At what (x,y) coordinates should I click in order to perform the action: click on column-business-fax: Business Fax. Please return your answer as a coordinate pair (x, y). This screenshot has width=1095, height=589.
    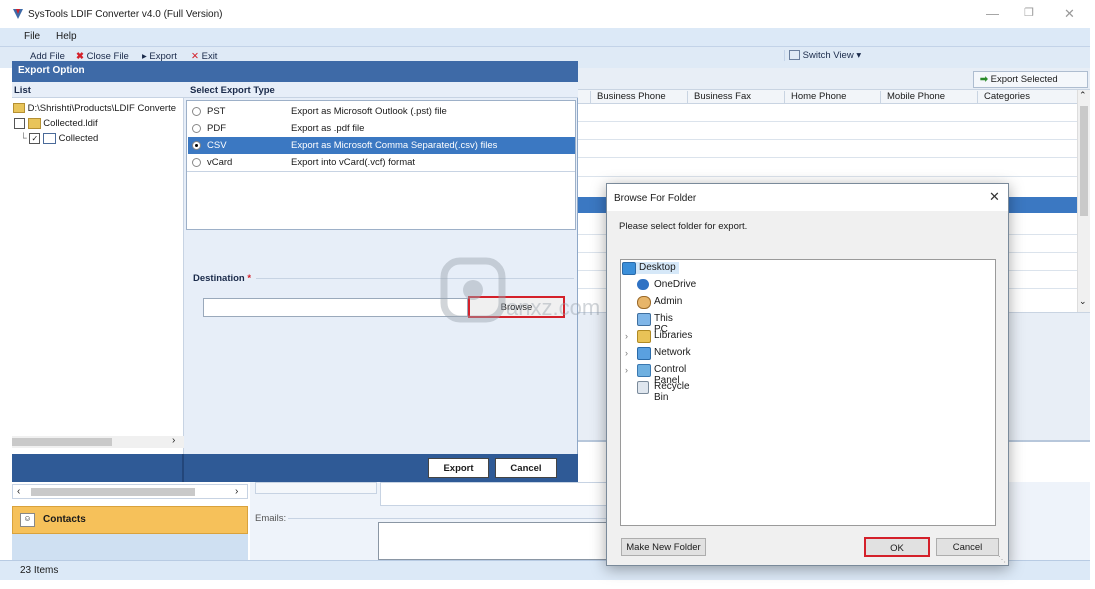
    Looking at the image, I should click on (719, 97).